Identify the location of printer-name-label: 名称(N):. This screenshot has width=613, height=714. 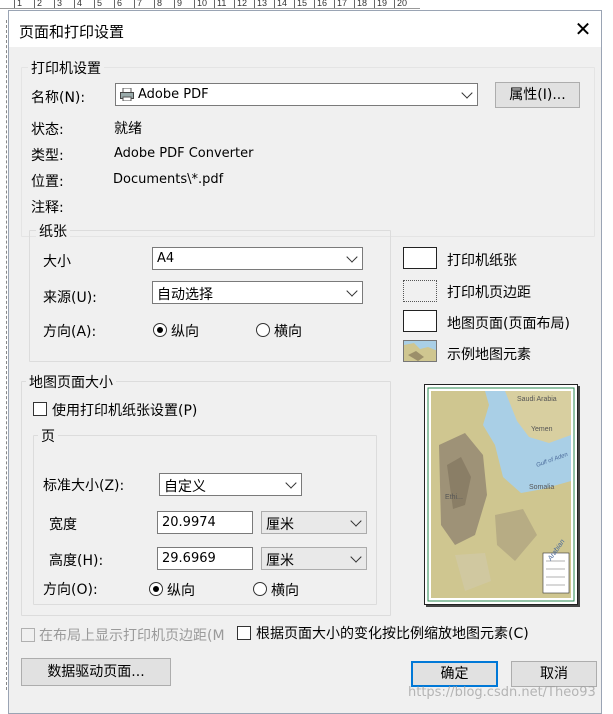
(58, 98).